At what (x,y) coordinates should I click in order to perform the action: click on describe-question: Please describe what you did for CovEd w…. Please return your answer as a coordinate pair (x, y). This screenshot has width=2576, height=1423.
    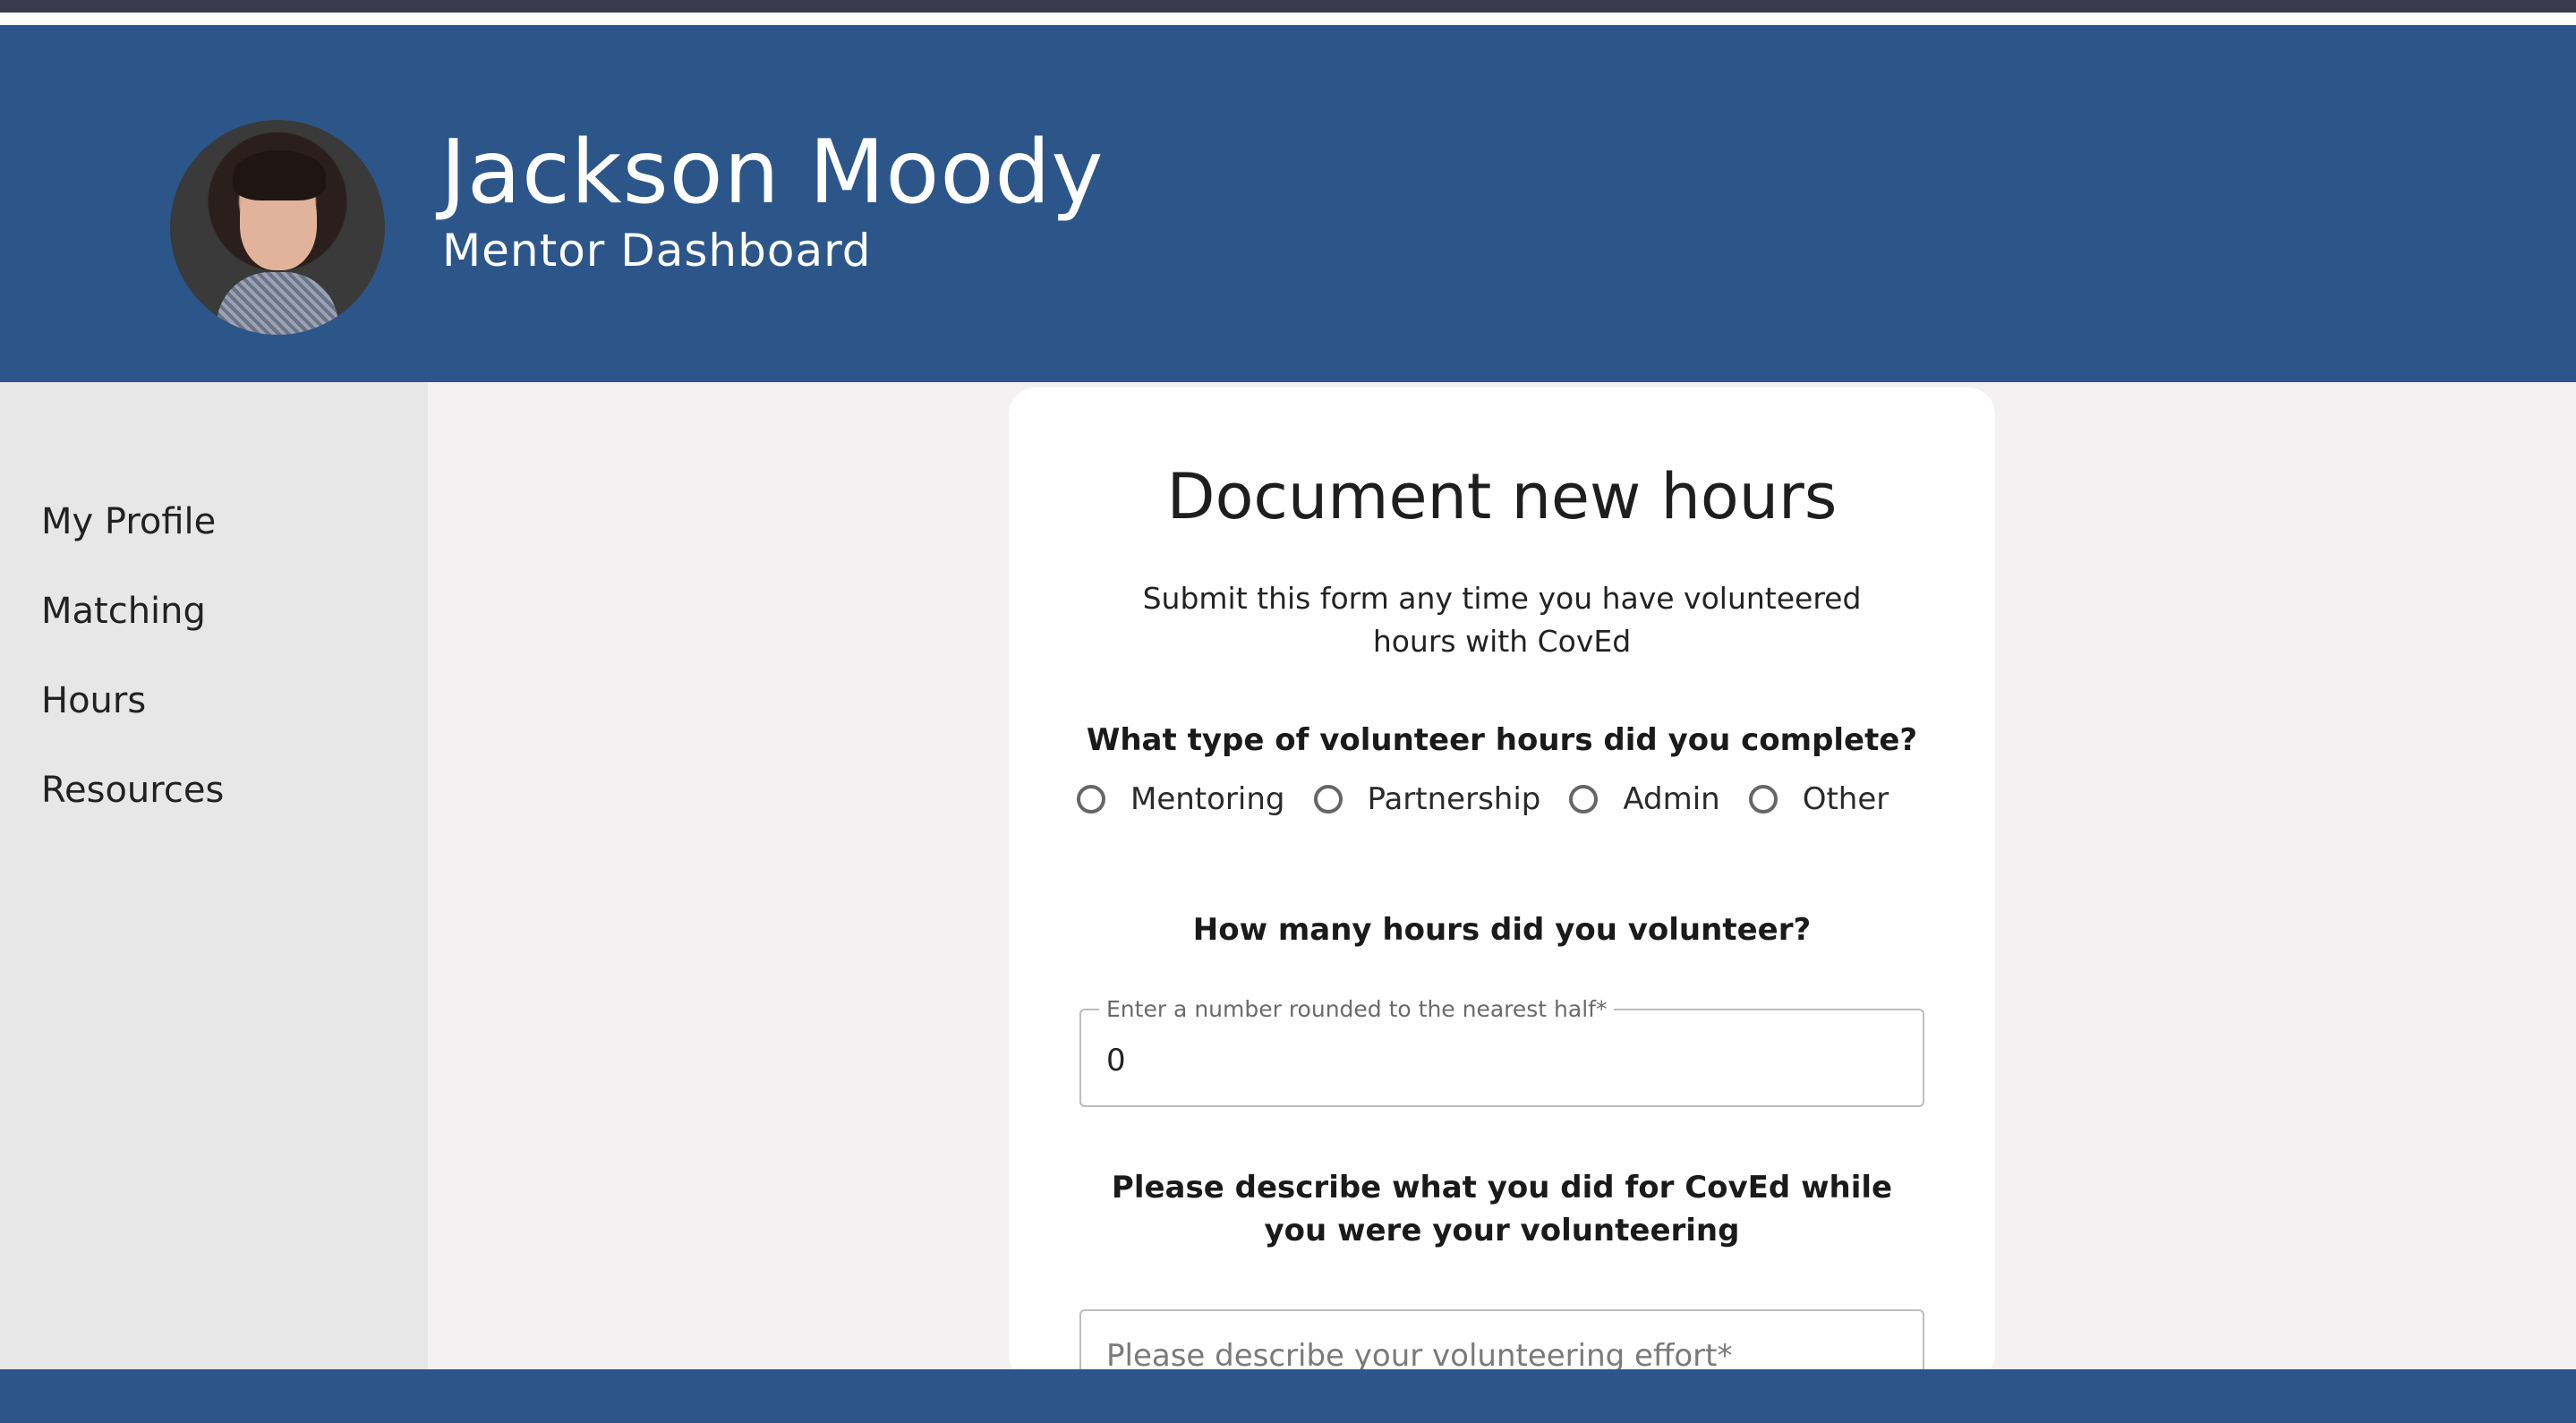
    Looking at the image, I should click on (1502, 1209).